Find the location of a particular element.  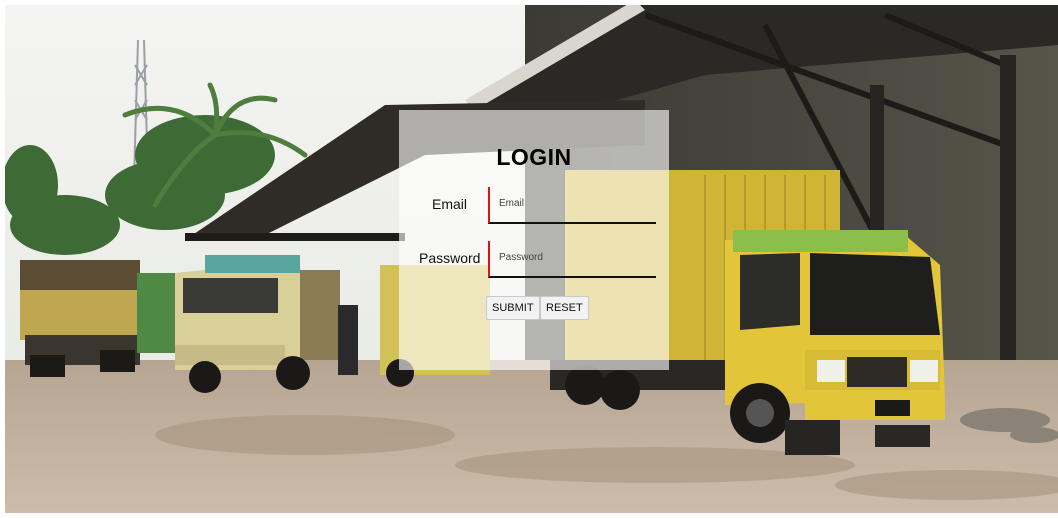

password-field is located at coordinates (569, 257).